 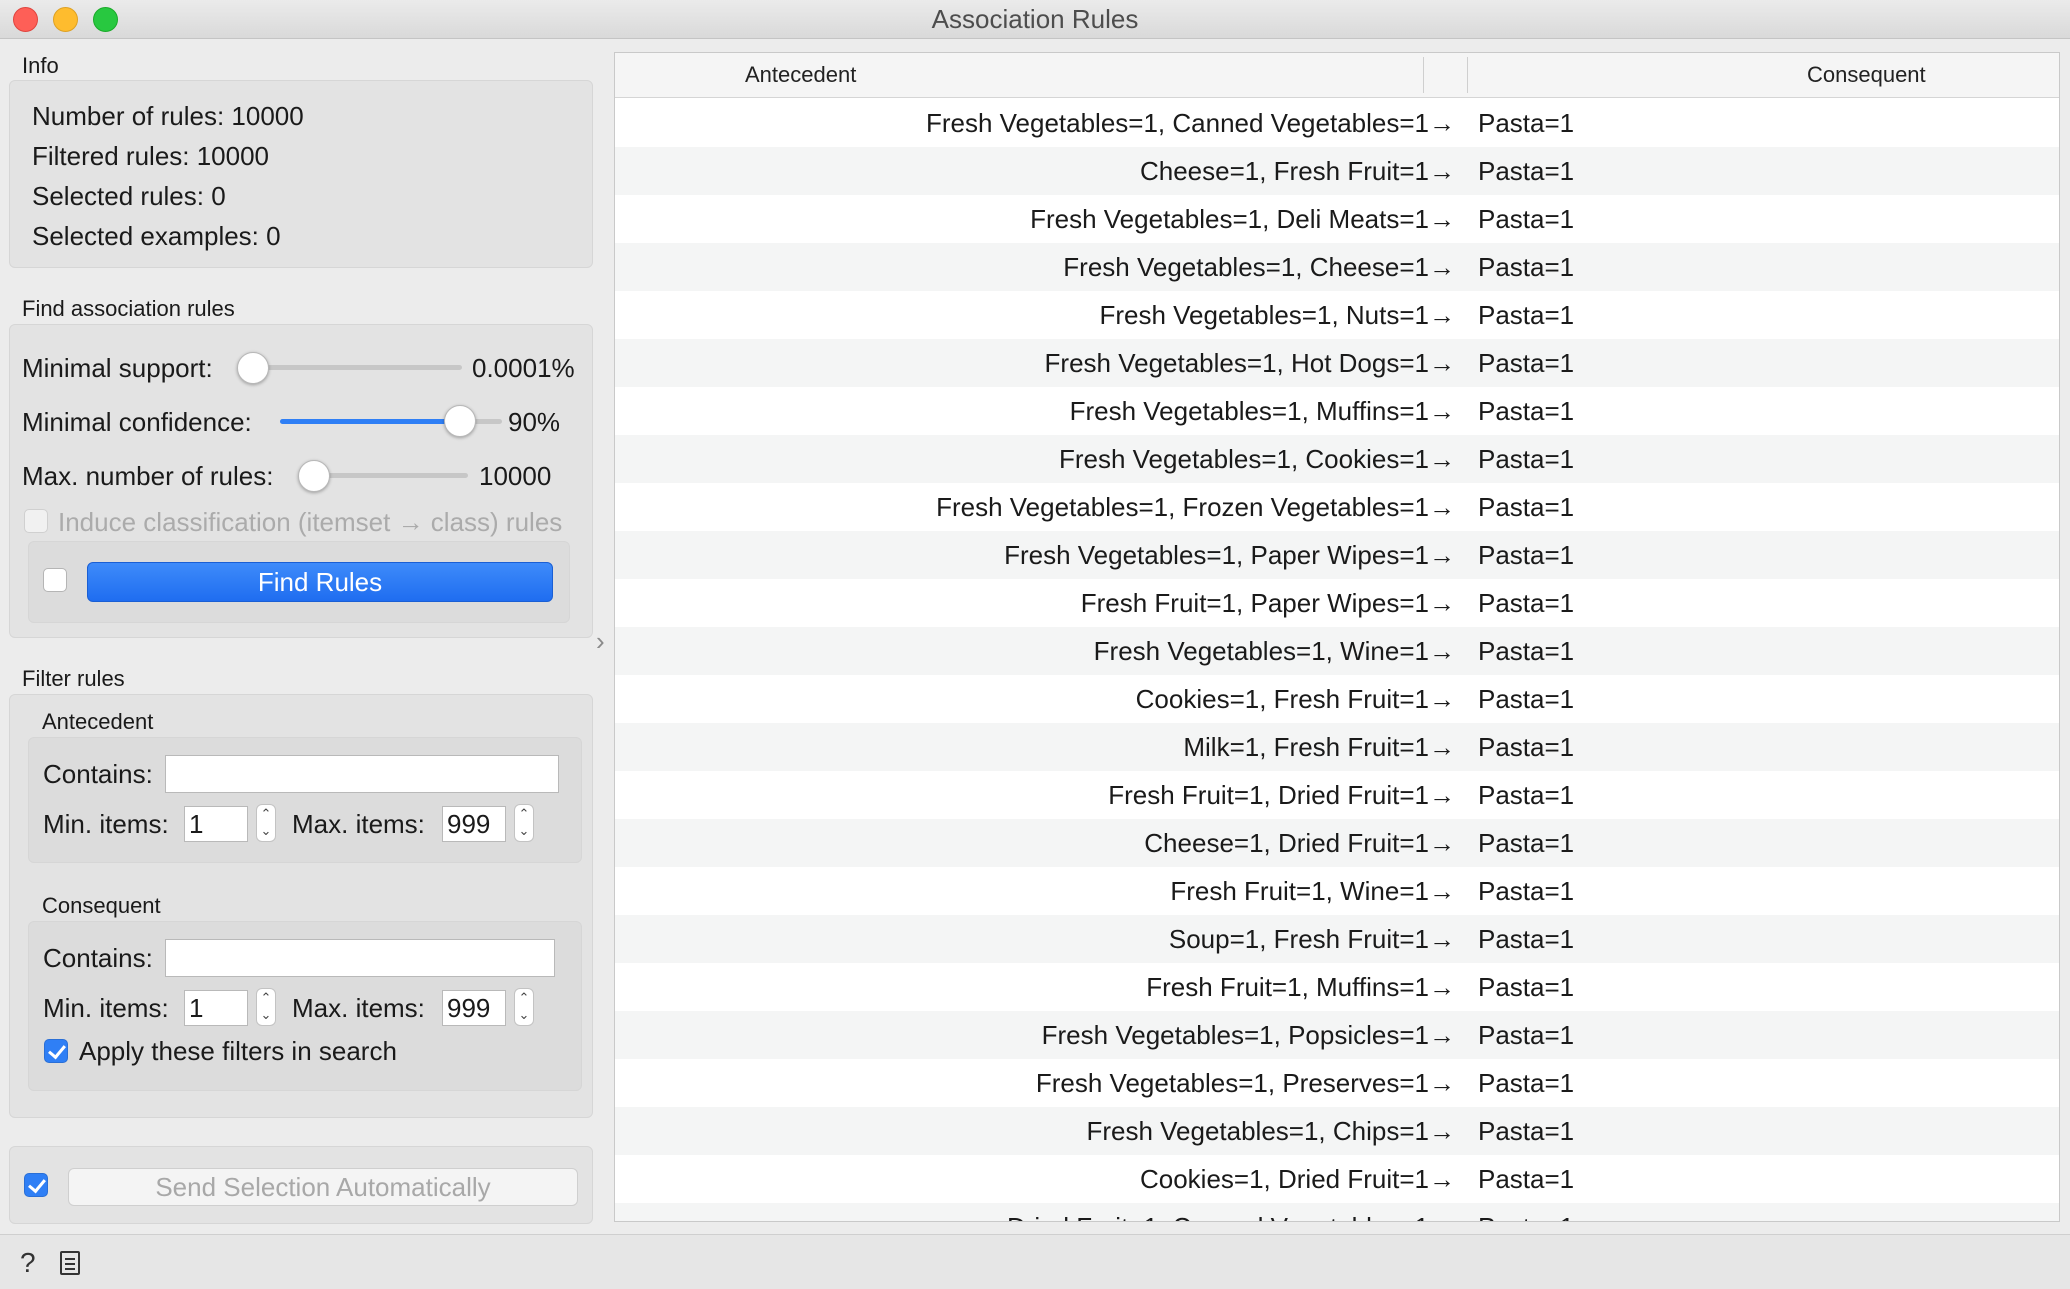 What do you see at coordinates (1866, 75) in the screenshot?
I see `consequent-column-header: Consequent` at bounding box center [1866, 75].